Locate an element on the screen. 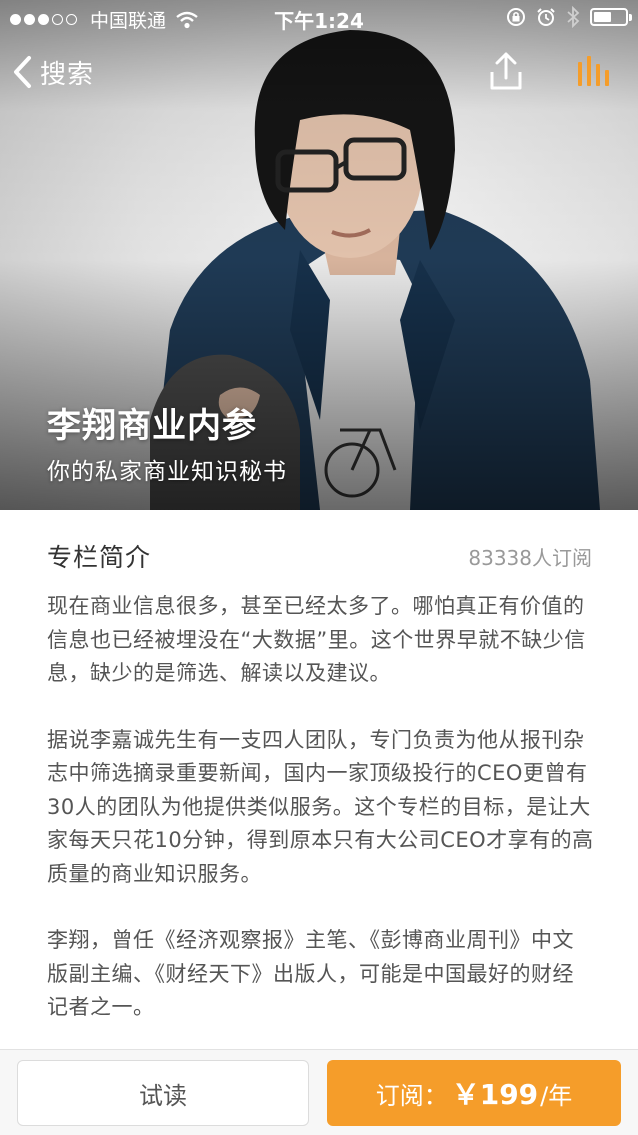 This screenshot has width=638, height=1135. chevron-left-icon is located at coordinates (22, 72).